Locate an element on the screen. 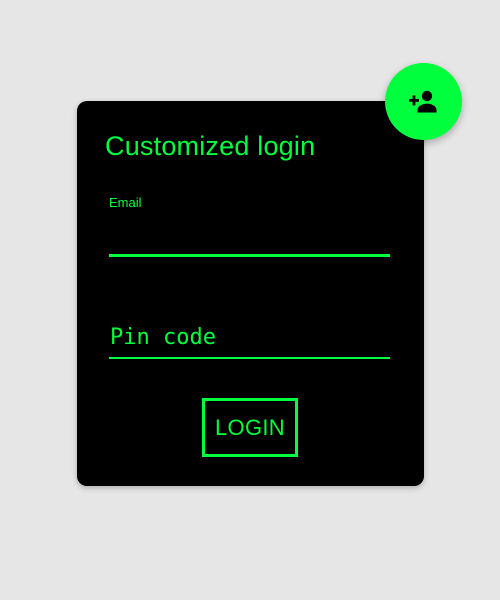 Image resolution: width=500 pixels, height=600 pixels. add-person-icon is located at coordinates (422, 101).